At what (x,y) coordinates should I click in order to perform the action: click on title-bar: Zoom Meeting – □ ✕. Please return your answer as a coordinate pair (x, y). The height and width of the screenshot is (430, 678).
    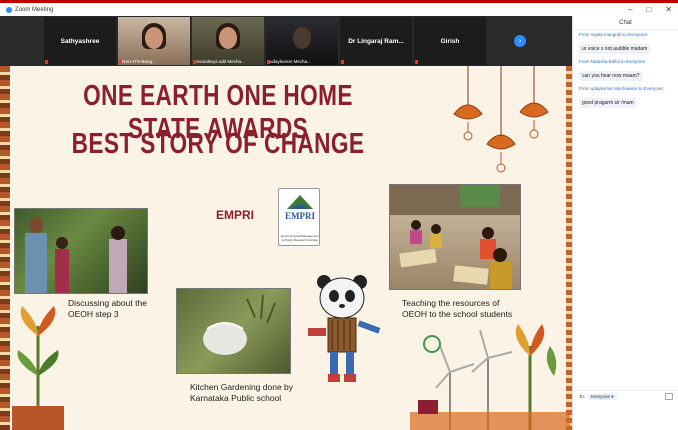
    Looking at the image, I should click on (339, 8).